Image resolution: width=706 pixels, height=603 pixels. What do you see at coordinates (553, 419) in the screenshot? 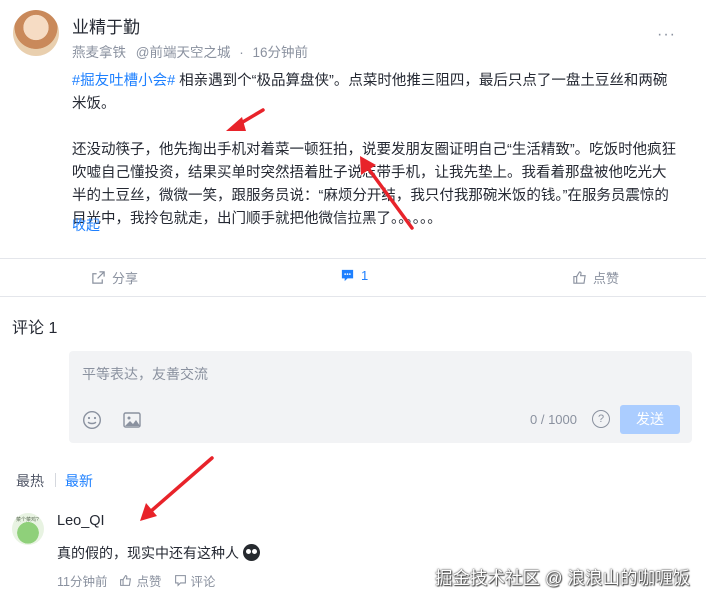
I see `char-counter: 0 / 1000` at bounding box center [553, 419].